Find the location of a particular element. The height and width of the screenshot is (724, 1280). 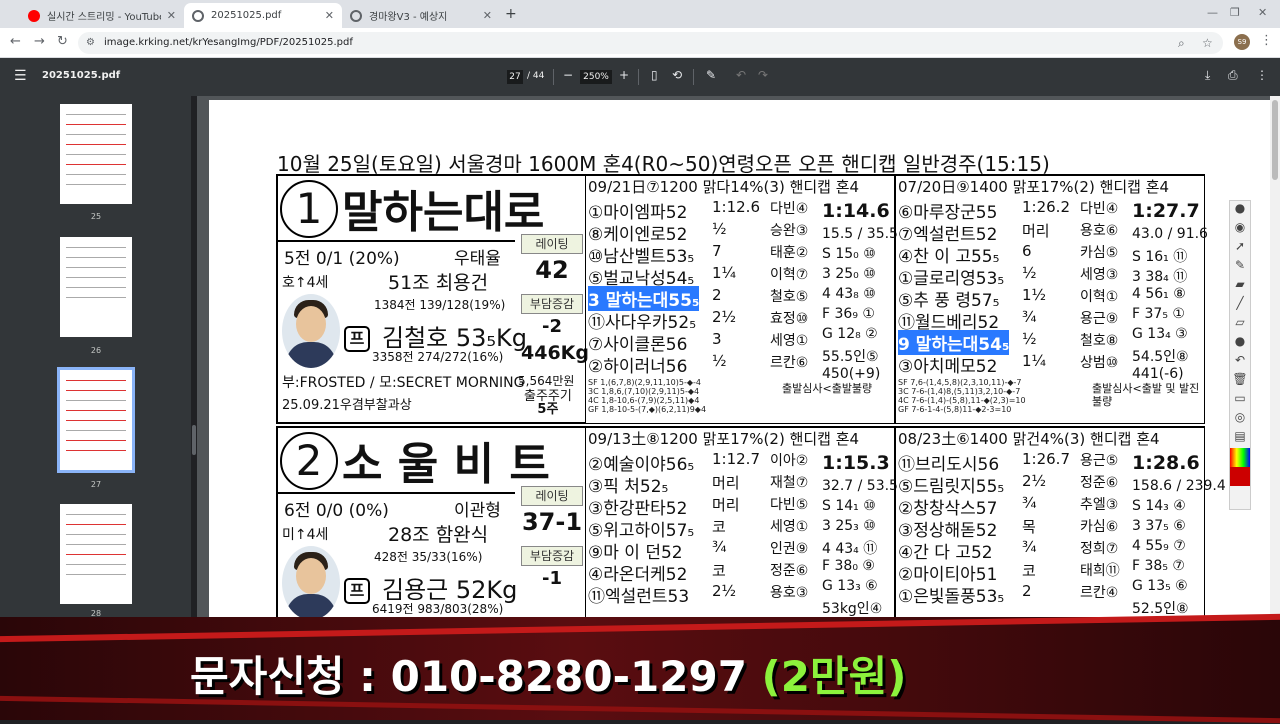

fit-page-icon: ▯ is located at coordinates (654, 75).